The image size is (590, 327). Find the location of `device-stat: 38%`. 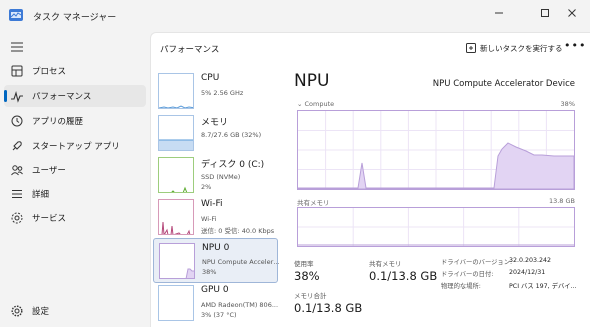

device-stat: 38% is located at coordinates (209, 272).